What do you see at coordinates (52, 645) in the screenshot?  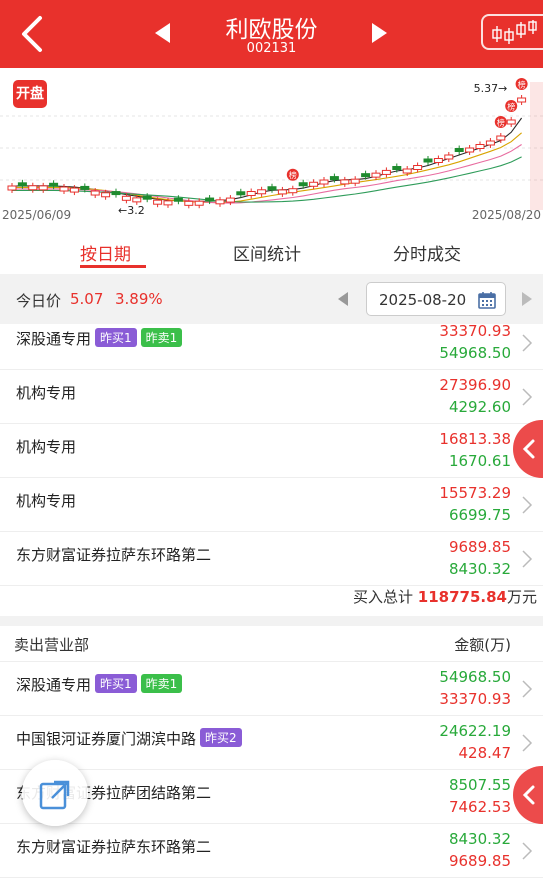 I see `sell-header-label: 卖出营业部` at bounding box center [52, 645].